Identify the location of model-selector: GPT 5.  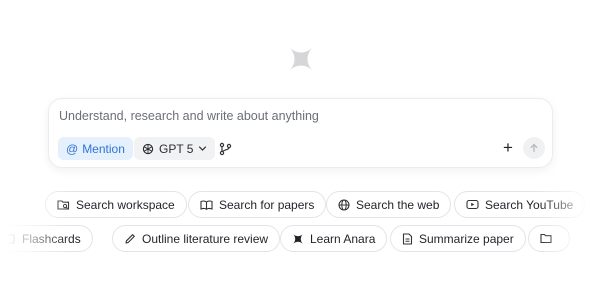
(175, 148).